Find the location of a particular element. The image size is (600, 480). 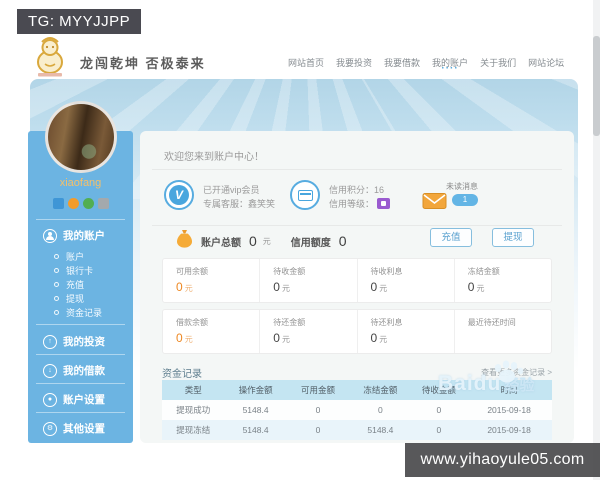

unread-label: 未读消息 is located at coordinates (462, 186).